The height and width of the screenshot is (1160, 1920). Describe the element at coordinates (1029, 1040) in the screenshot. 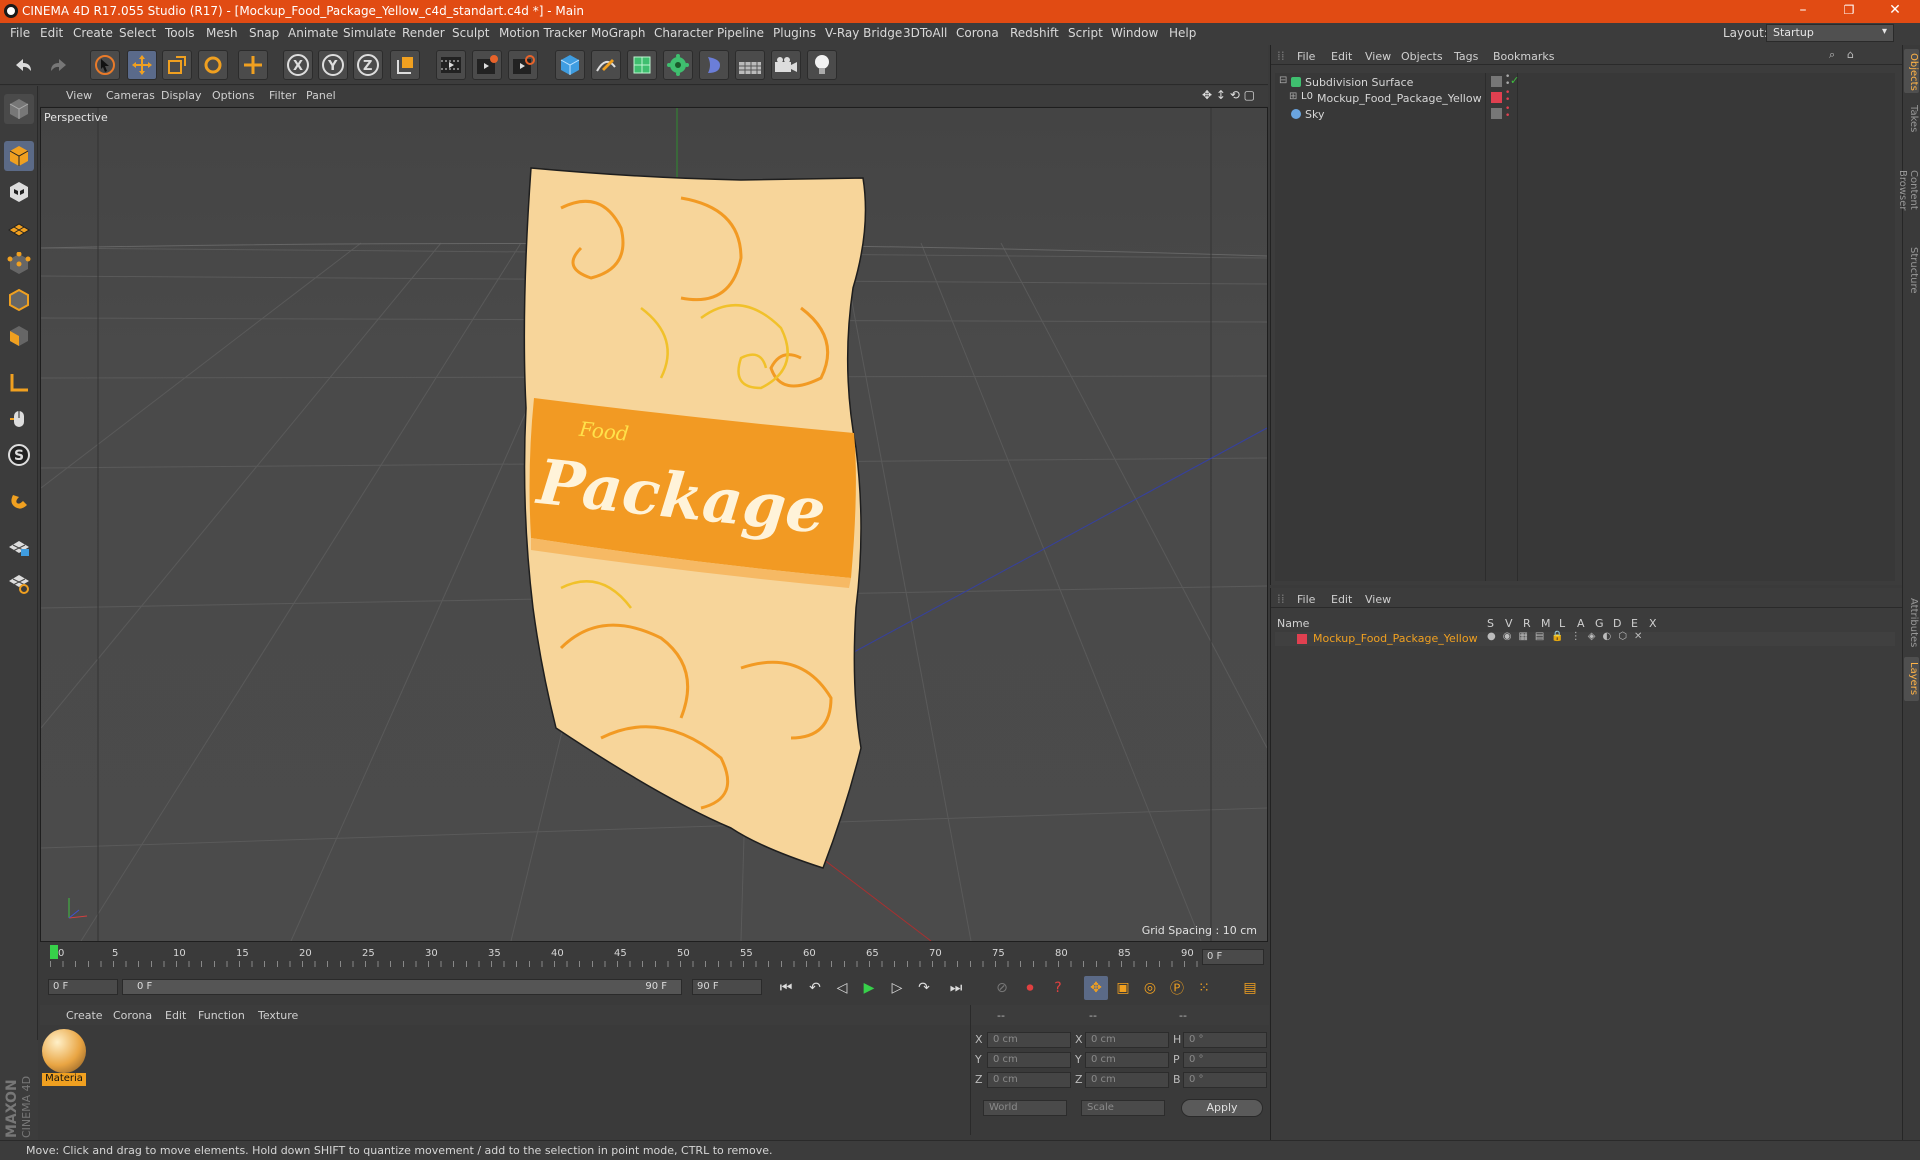

I see `position-x-field: 0 cm` at that location.